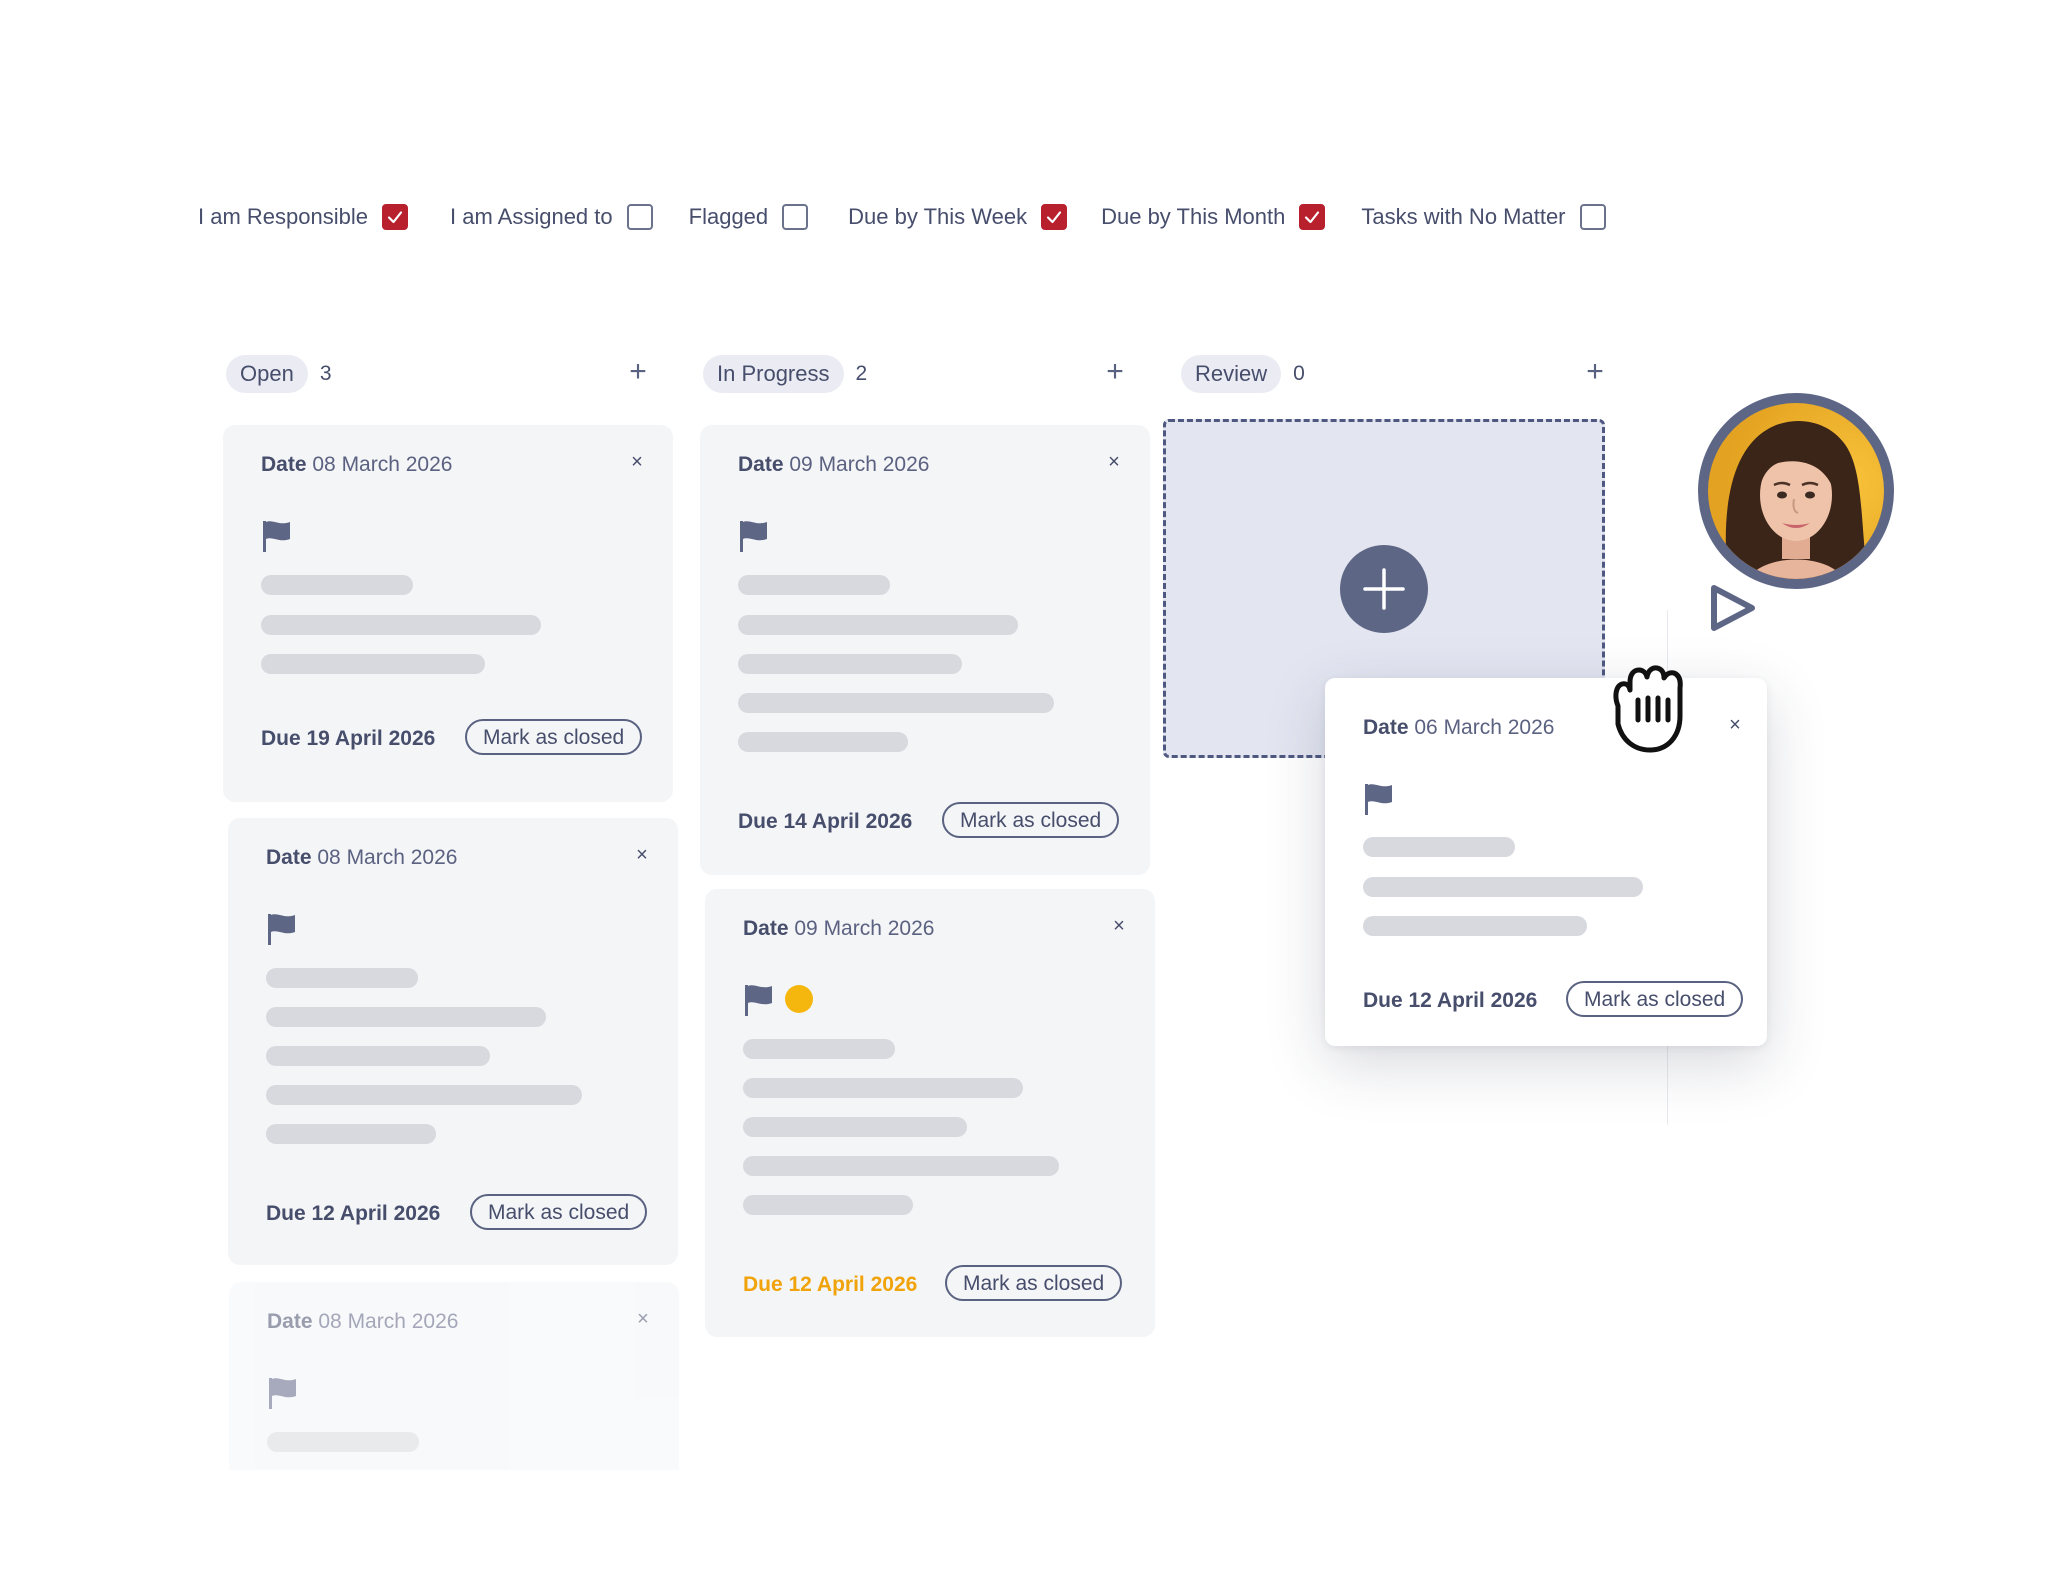 The image size is (2048, 1593). What do you see at coordinates (531, 216) in the screenshot?
I see `filter-label: I am Assigned to` at bounding box center [531, 216].